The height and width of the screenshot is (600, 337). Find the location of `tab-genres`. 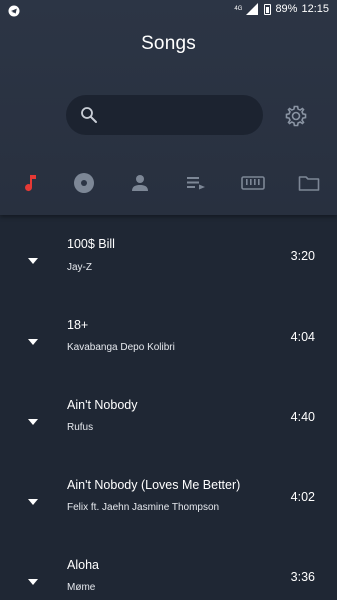

tab-genres is located at coordinates (253, 185).